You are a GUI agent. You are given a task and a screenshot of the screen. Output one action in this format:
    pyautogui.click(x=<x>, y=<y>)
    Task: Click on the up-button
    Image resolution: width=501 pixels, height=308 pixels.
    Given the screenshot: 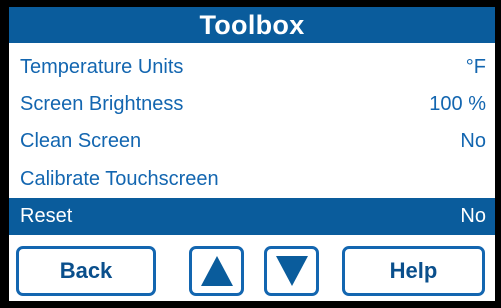 What is the action you would take?
    pyautogui.click(x=216, y=271)
    